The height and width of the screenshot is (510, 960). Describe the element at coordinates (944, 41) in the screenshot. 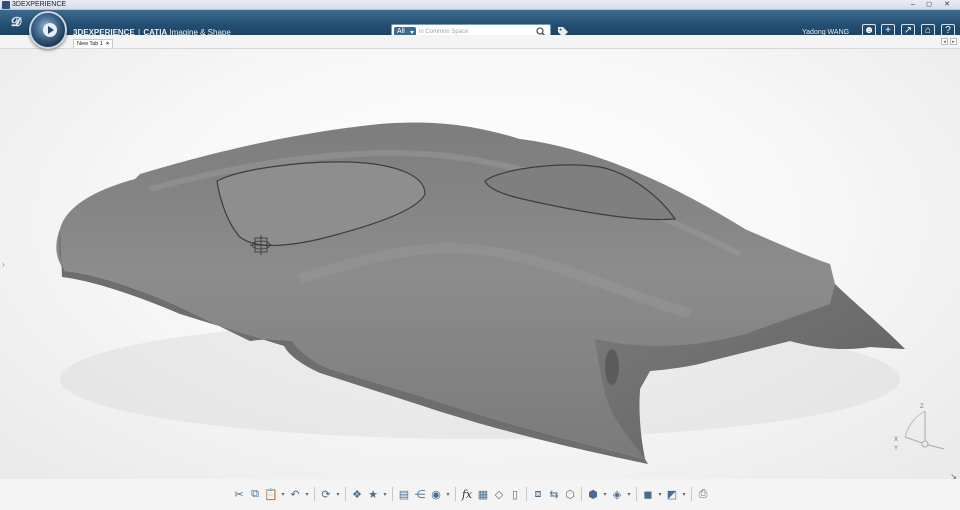

I see `tab-prev-button: ◂` at that location.